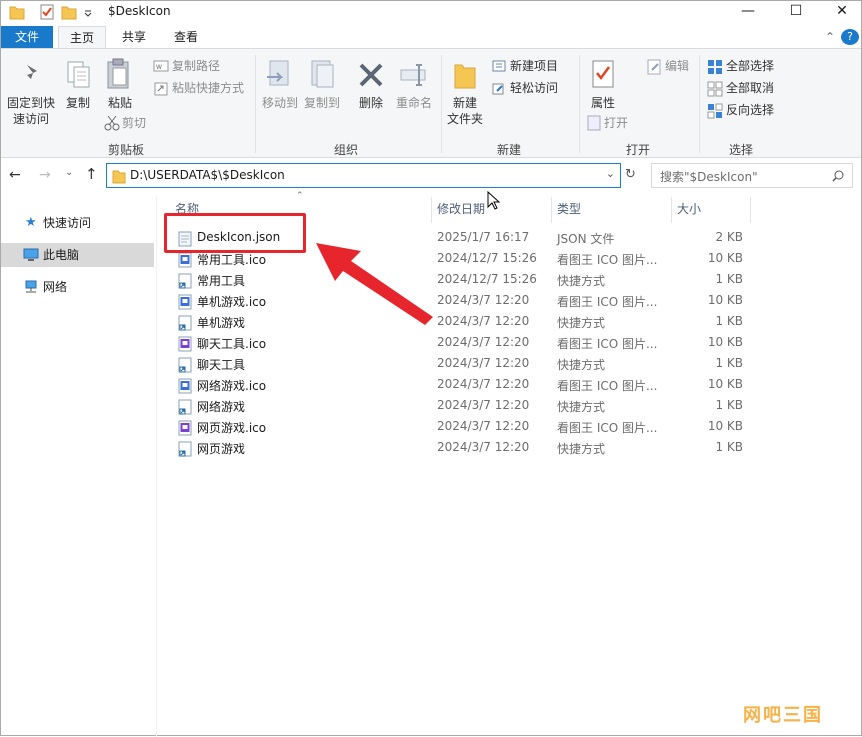  Describe the element at coordinates (45, 175) in the screenshot. I see `forward-button: →` at that location.